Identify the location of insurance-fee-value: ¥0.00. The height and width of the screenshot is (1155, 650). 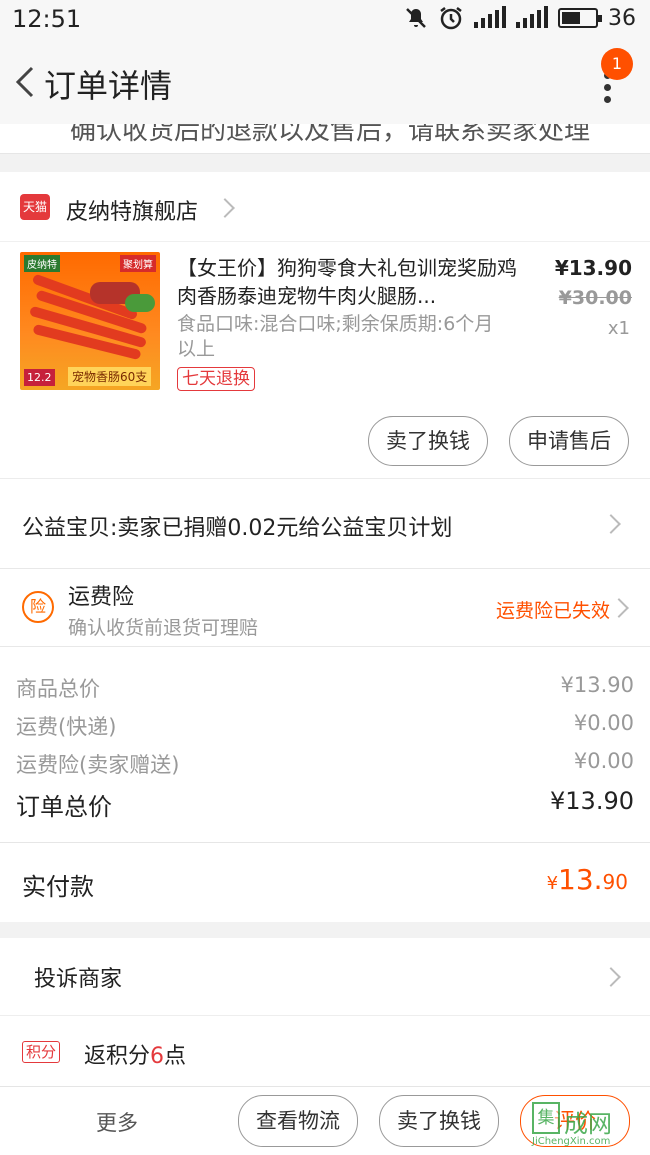
(603, 761).